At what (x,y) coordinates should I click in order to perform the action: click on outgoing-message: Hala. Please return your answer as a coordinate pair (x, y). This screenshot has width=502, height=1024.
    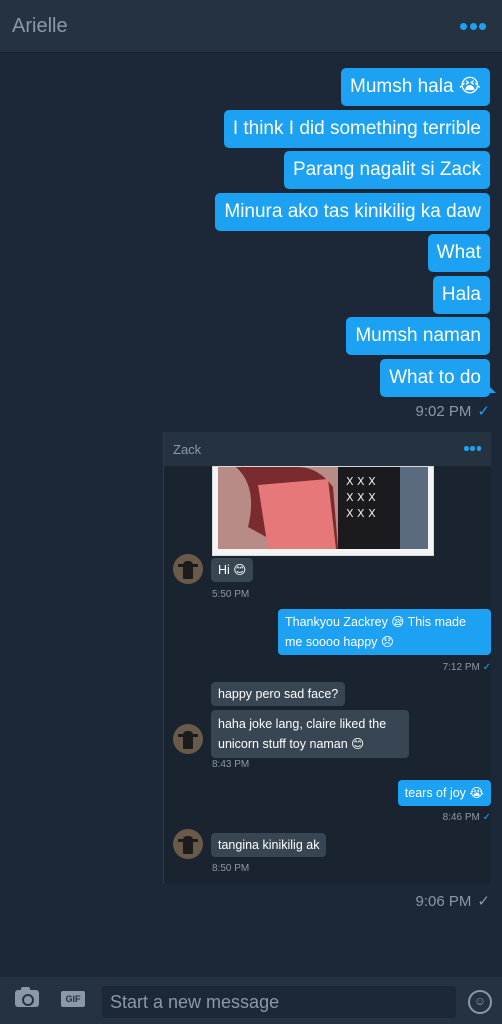
    Looking at the image, I should click on (461, 294).